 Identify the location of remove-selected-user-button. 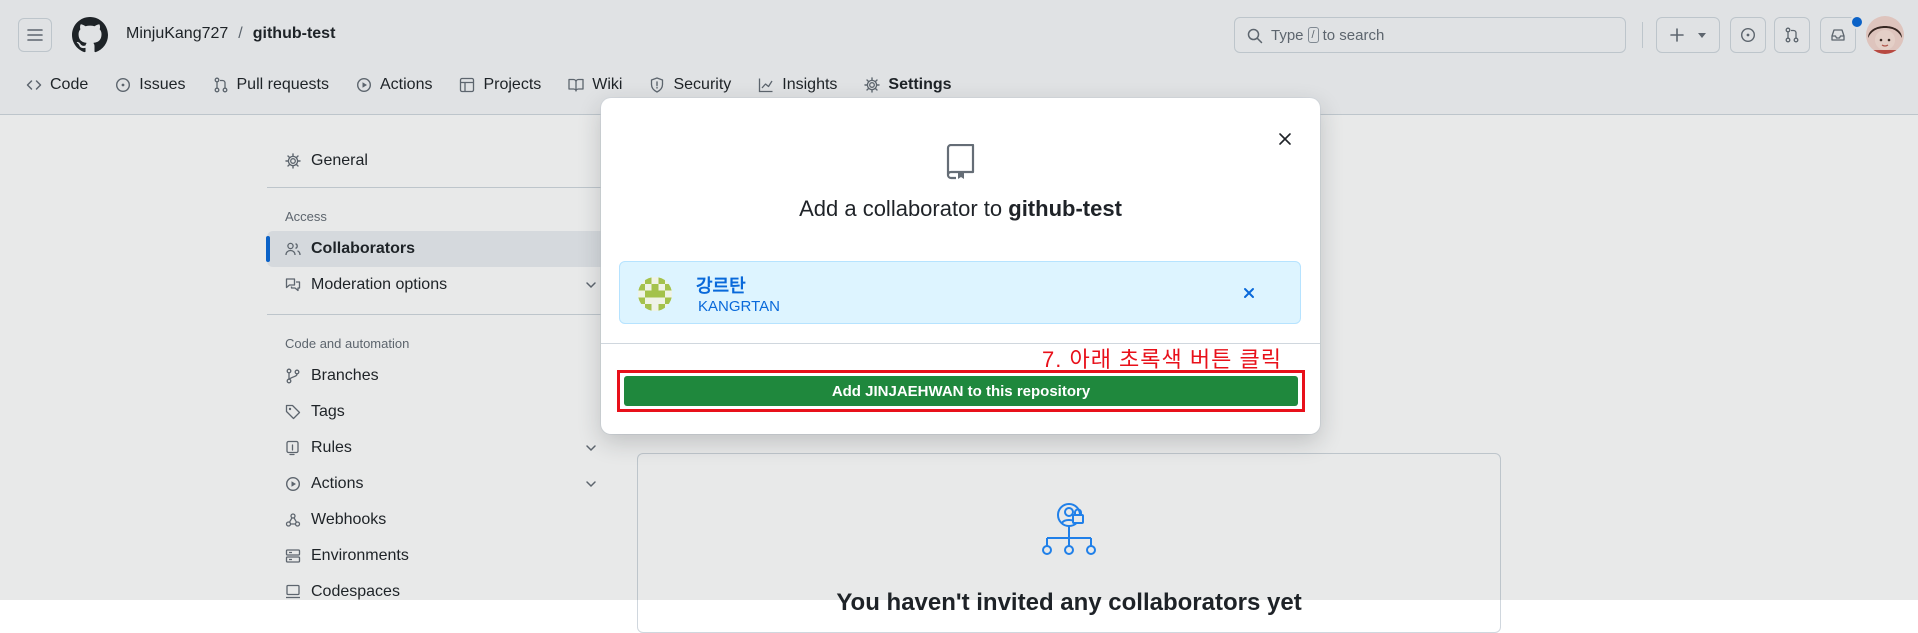
(1249, 293).